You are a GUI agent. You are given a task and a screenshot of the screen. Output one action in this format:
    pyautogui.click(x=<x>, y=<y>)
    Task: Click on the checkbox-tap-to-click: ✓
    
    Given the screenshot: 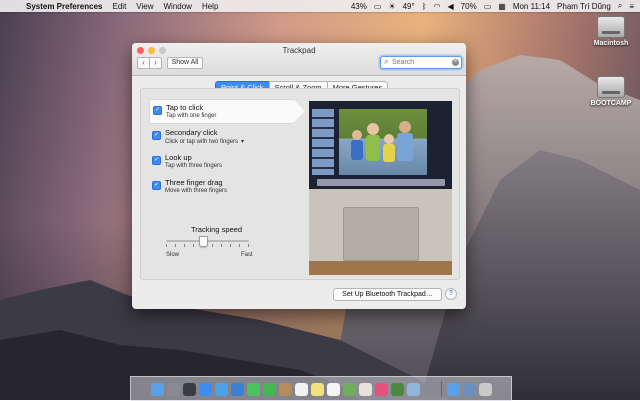 What is the action you would take?
    pyautogui.click(x=157, y=110)
    